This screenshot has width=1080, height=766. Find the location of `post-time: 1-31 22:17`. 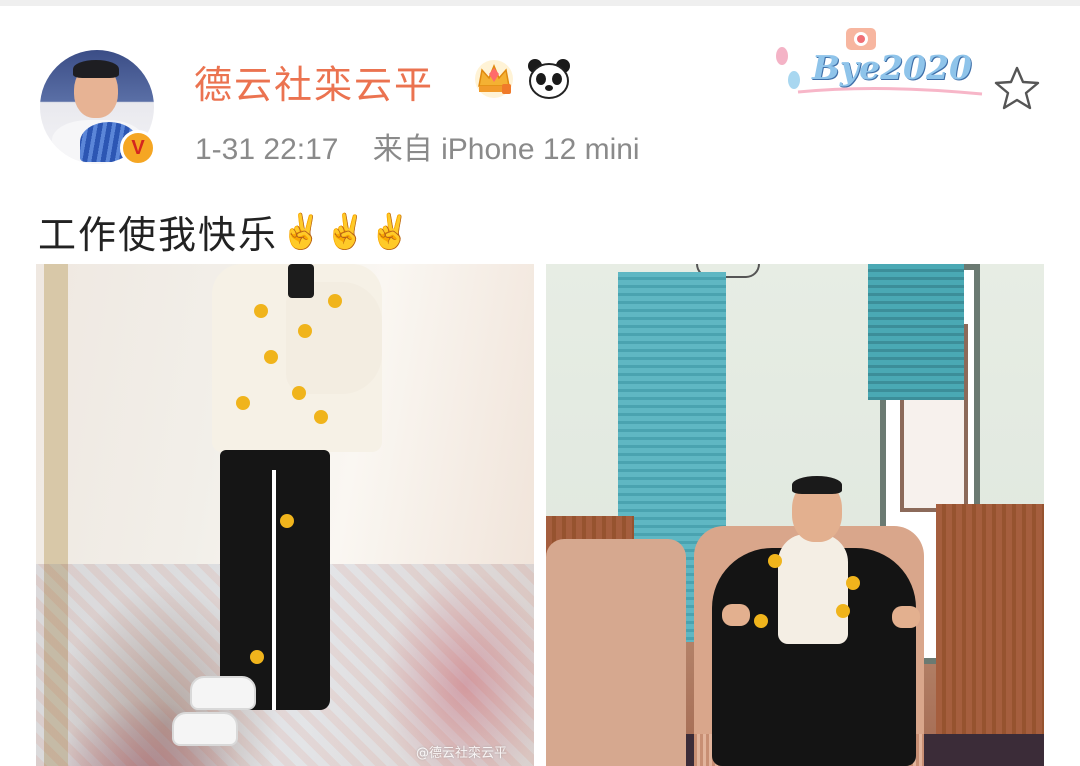

post-time: 1-31 22:17 is located at coordinates (267, 149).